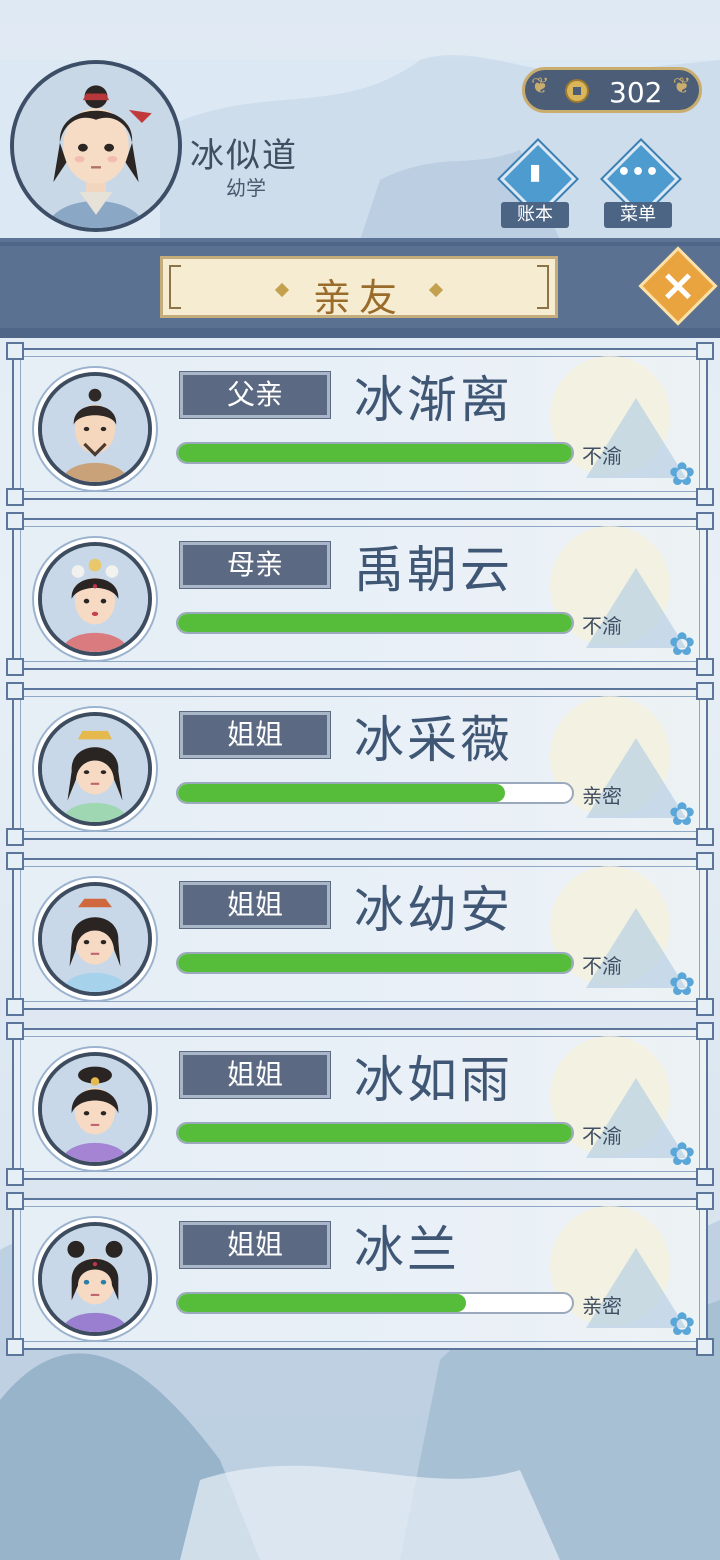  I want to click on relative-card-4: ✿ 姐姐 冰如雨 不渝, so click(360, 1104).